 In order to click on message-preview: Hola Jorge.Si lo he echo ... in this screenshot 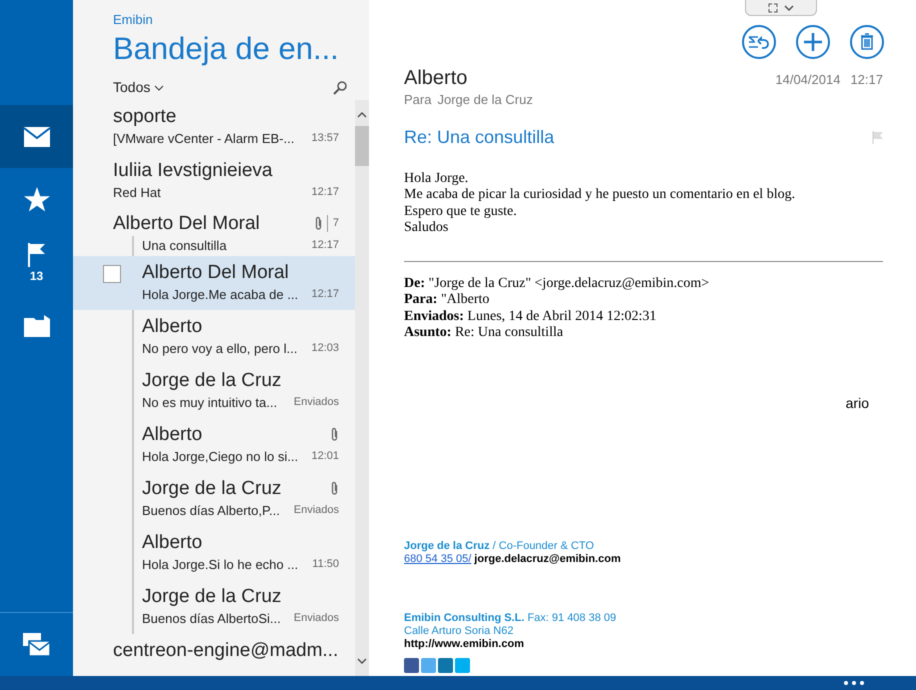, I will do `click(220, 565)`.